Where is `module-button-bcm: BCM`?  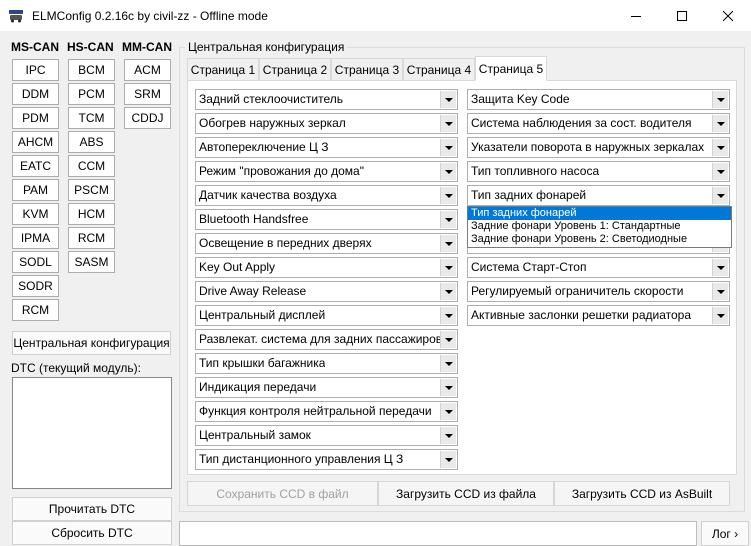 module-button-bcm: BCM is located at coordinates (91, 70).